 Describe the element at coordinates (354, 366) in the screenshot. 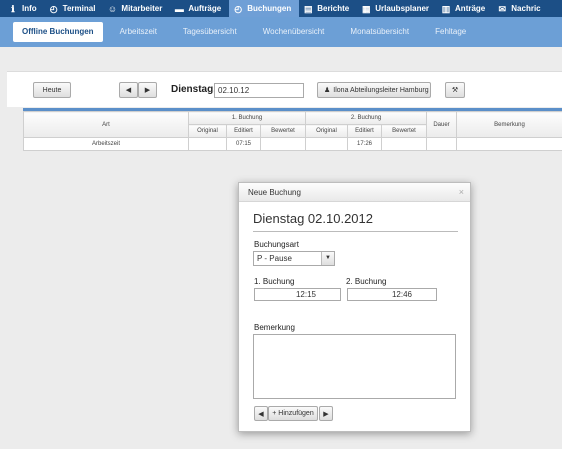

I see `bemerkung-textarea` at that location.